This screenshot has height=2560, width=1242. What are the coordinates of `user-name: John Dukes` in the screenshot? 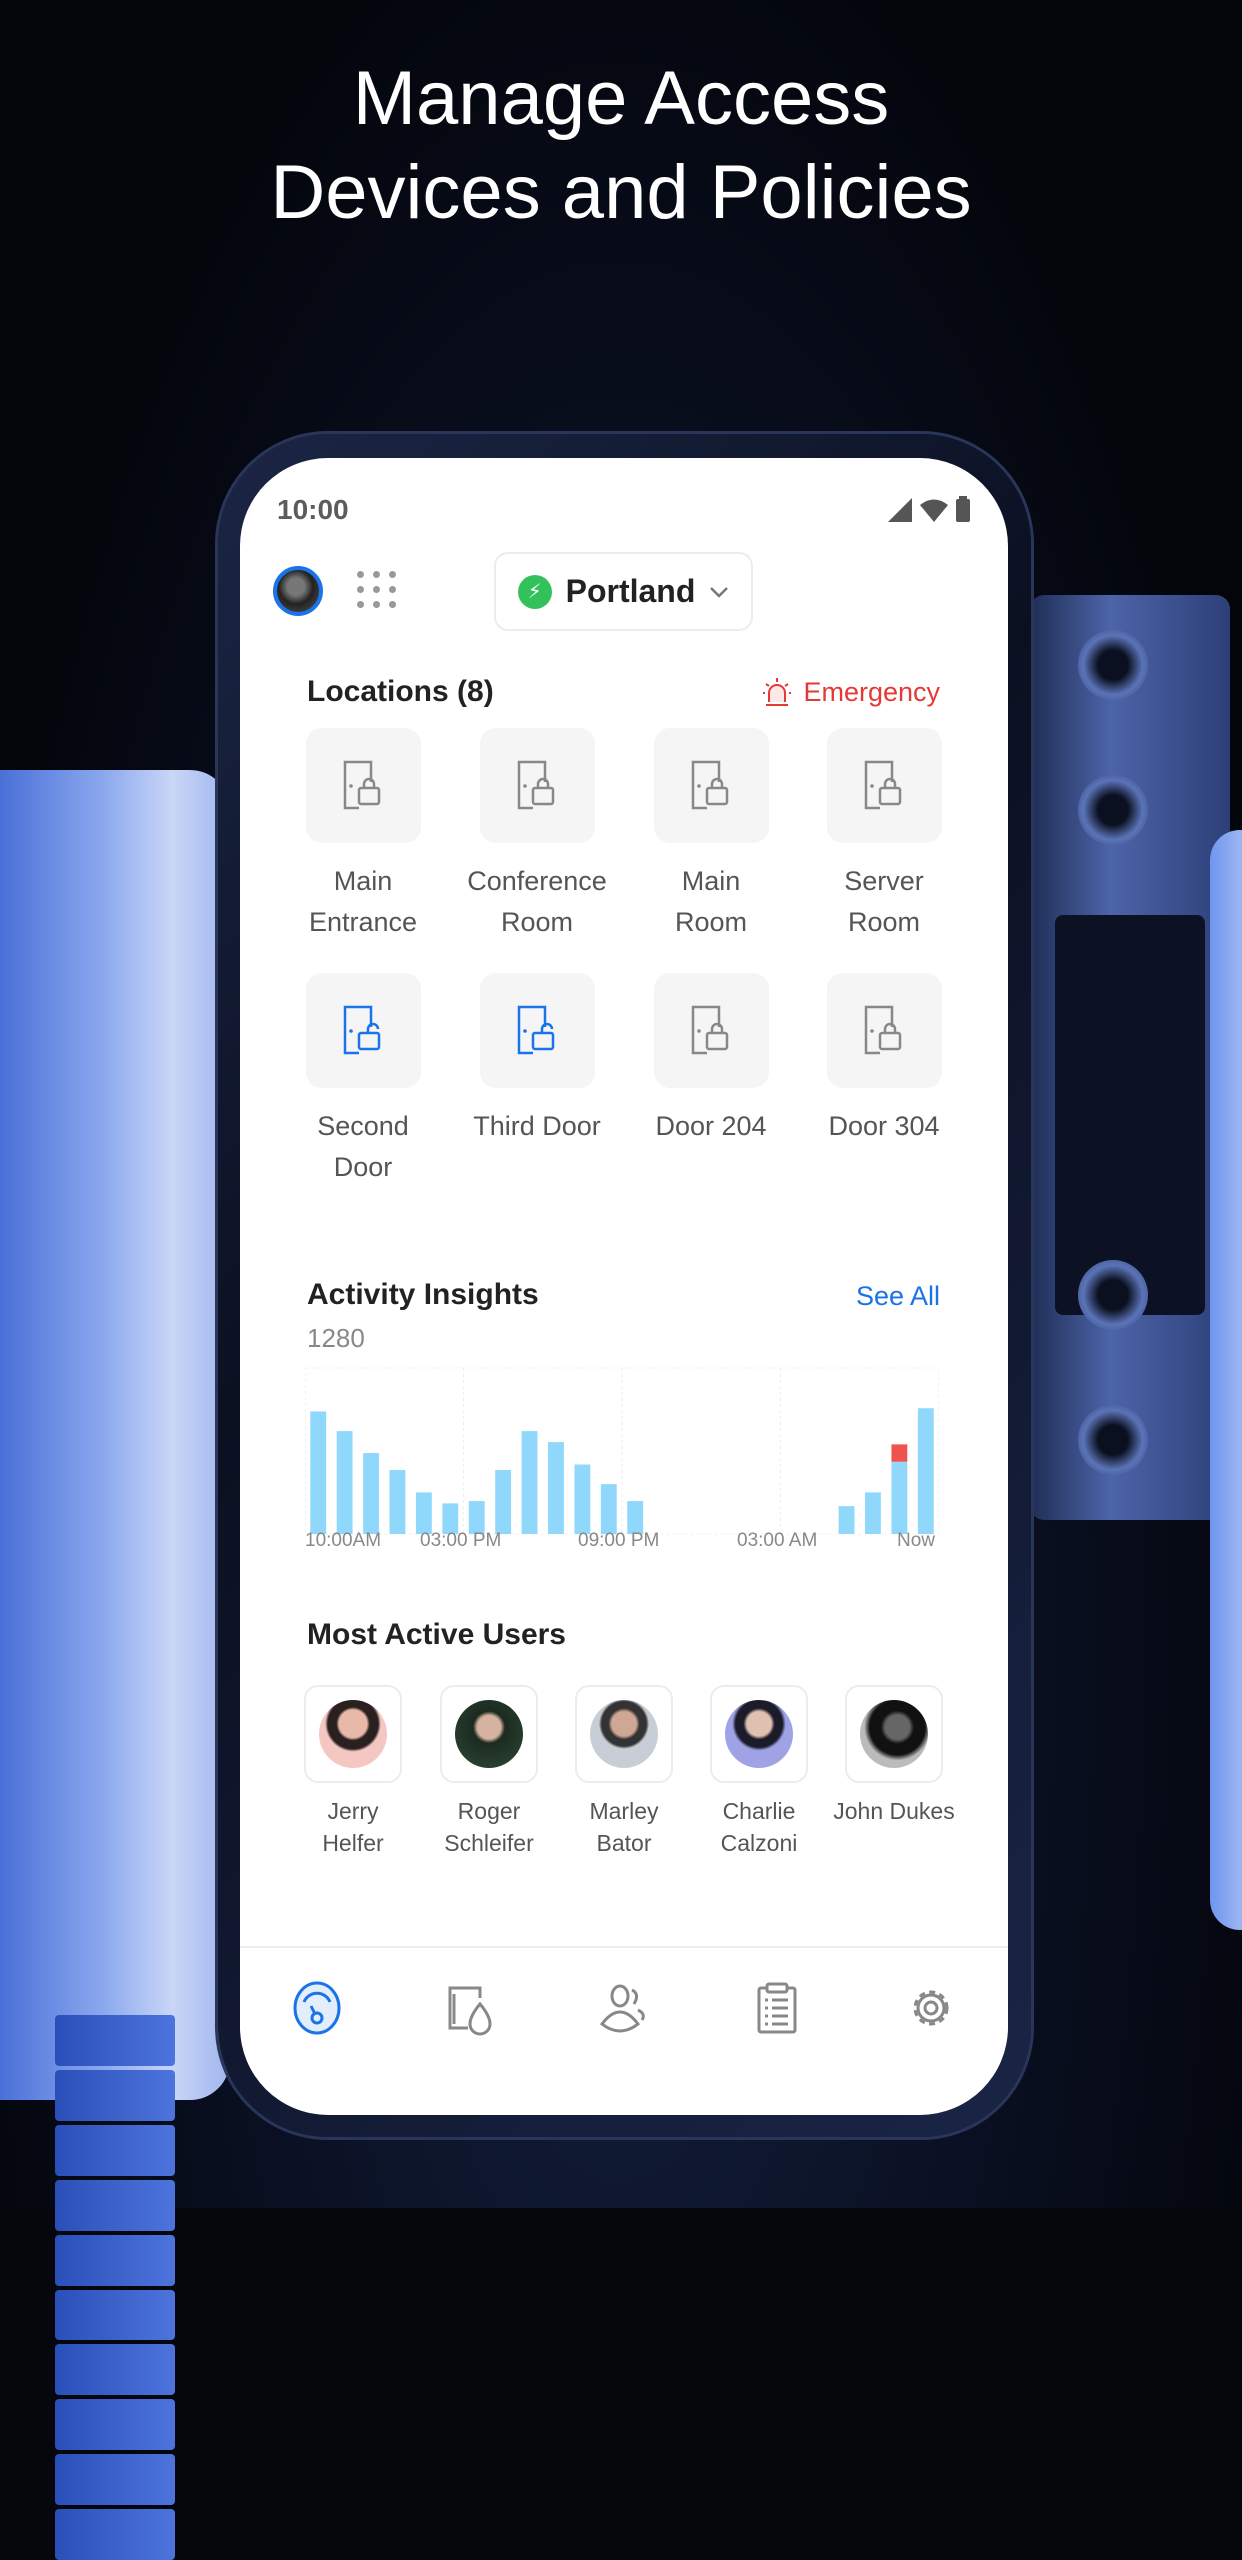 It's located at (894, 1811).